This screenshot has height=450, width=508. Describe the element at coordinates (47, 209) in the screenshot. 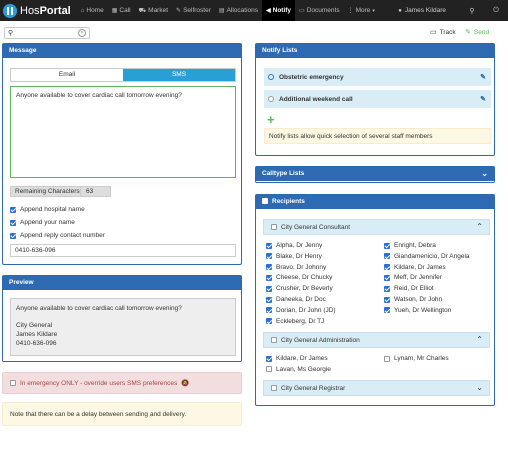

I see `append-hospital-checkbox: Append hospital name` at that location.